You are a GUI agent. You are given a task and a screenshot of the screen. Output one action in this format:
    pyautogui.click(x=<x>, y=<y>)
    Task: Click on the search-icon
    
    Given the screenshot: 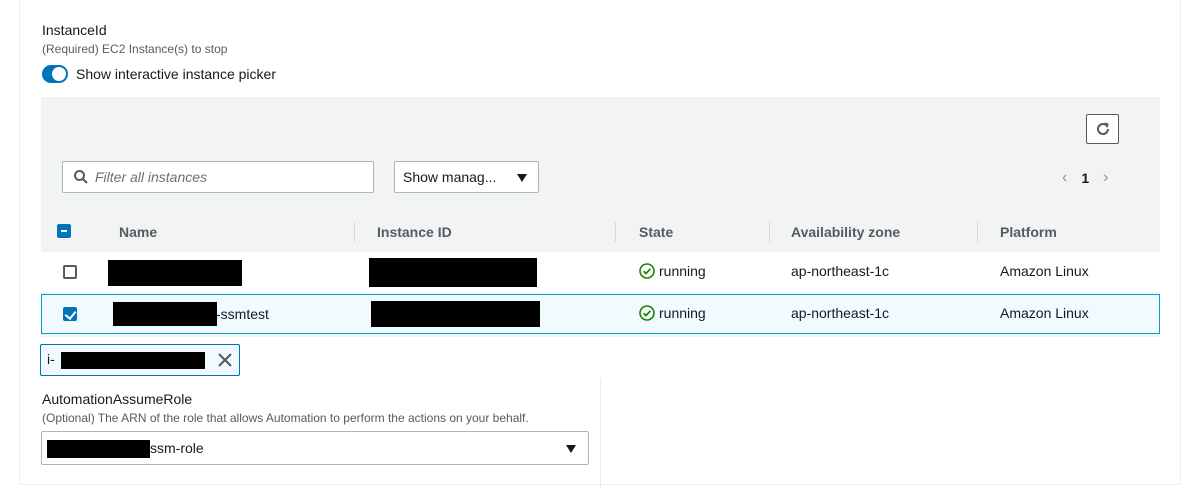 What is the action you would take?
    pyautogui.click(x=81, y=177)
    